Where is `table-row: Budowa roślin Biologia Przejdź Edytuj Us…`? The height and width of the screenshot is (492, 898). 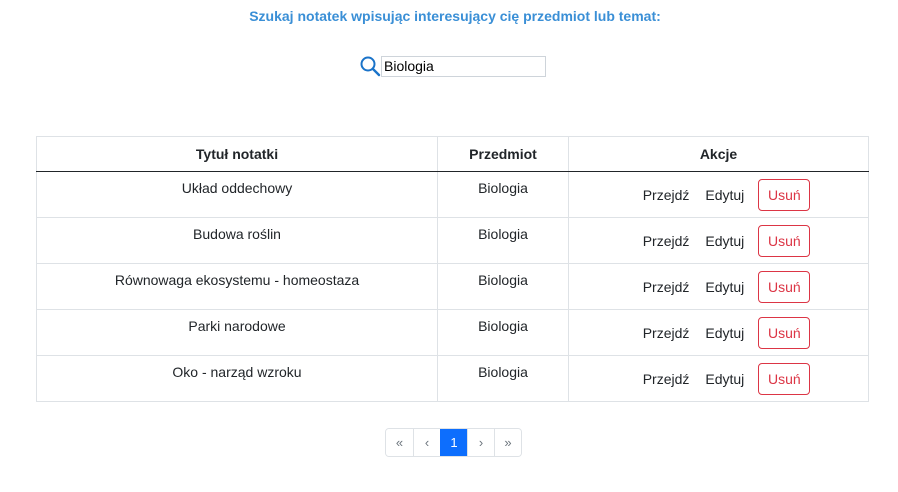 table-row: Budowa roślin Biologia Przejdź Edytuj Us… is located at coordinates (452, 240).